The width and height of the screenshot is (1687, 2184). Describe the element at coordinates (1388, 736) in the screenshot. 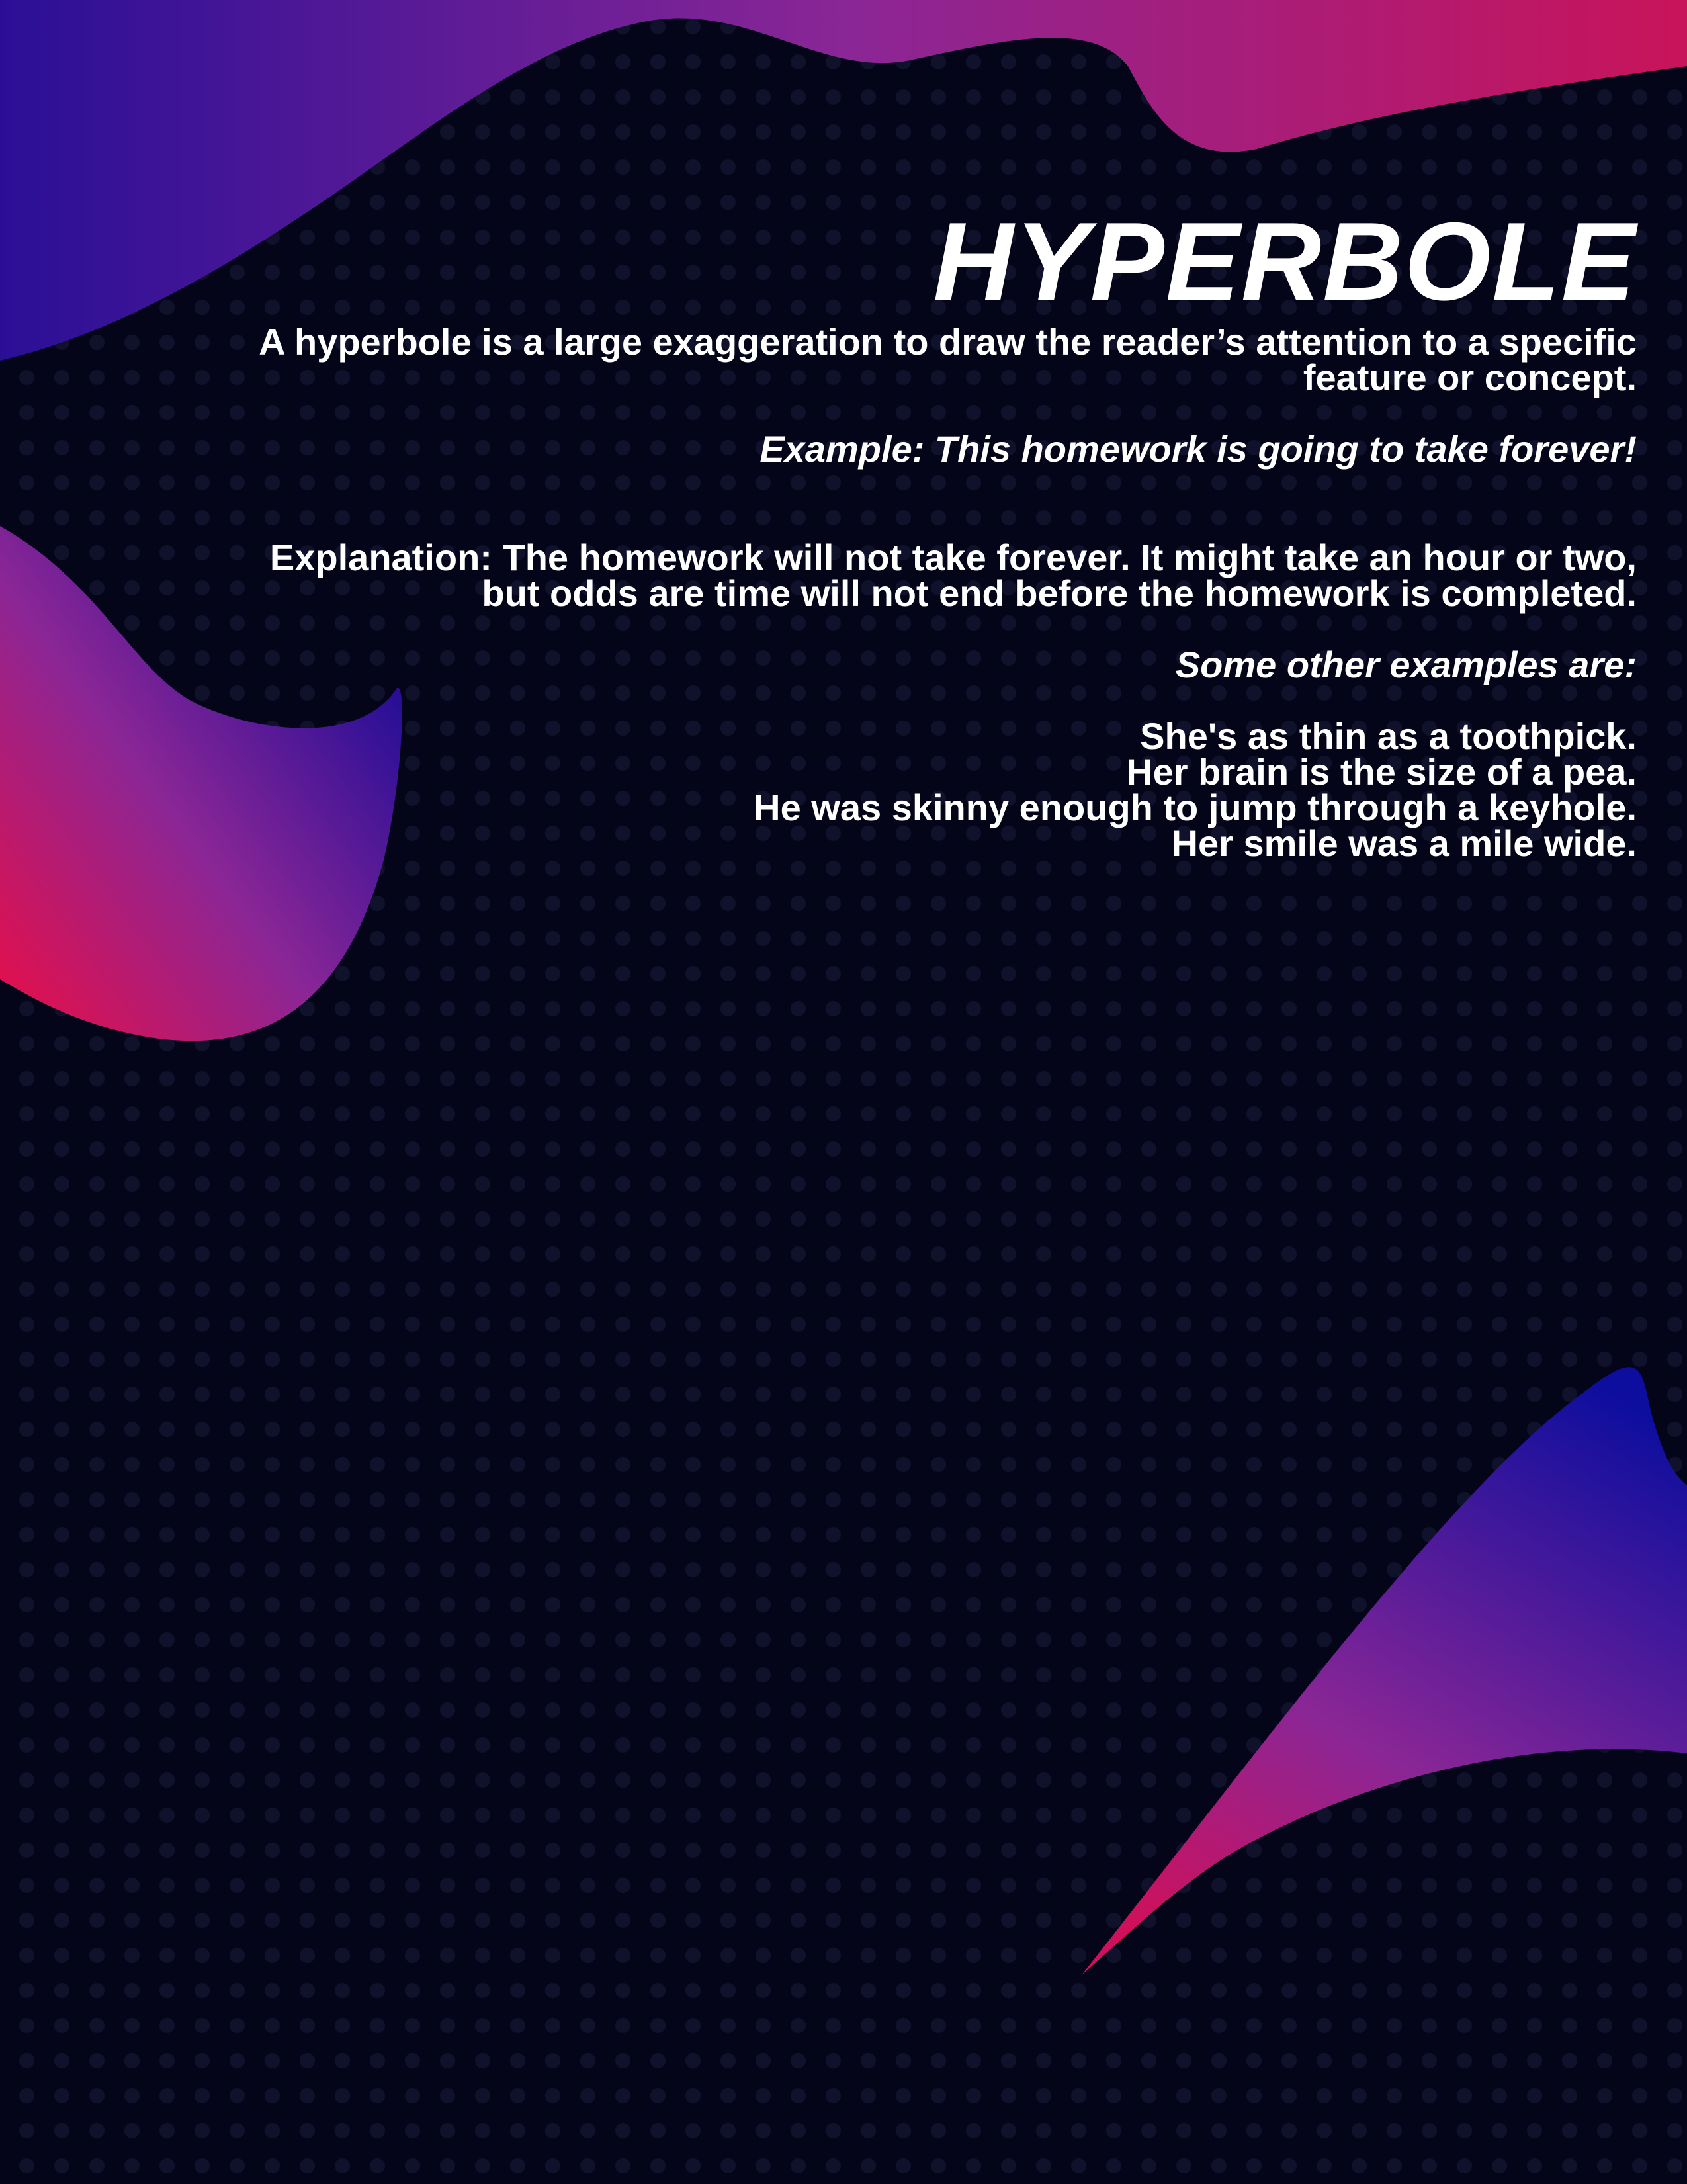

I see `other-example-item: She's as thin as a toothpick.` at that location.